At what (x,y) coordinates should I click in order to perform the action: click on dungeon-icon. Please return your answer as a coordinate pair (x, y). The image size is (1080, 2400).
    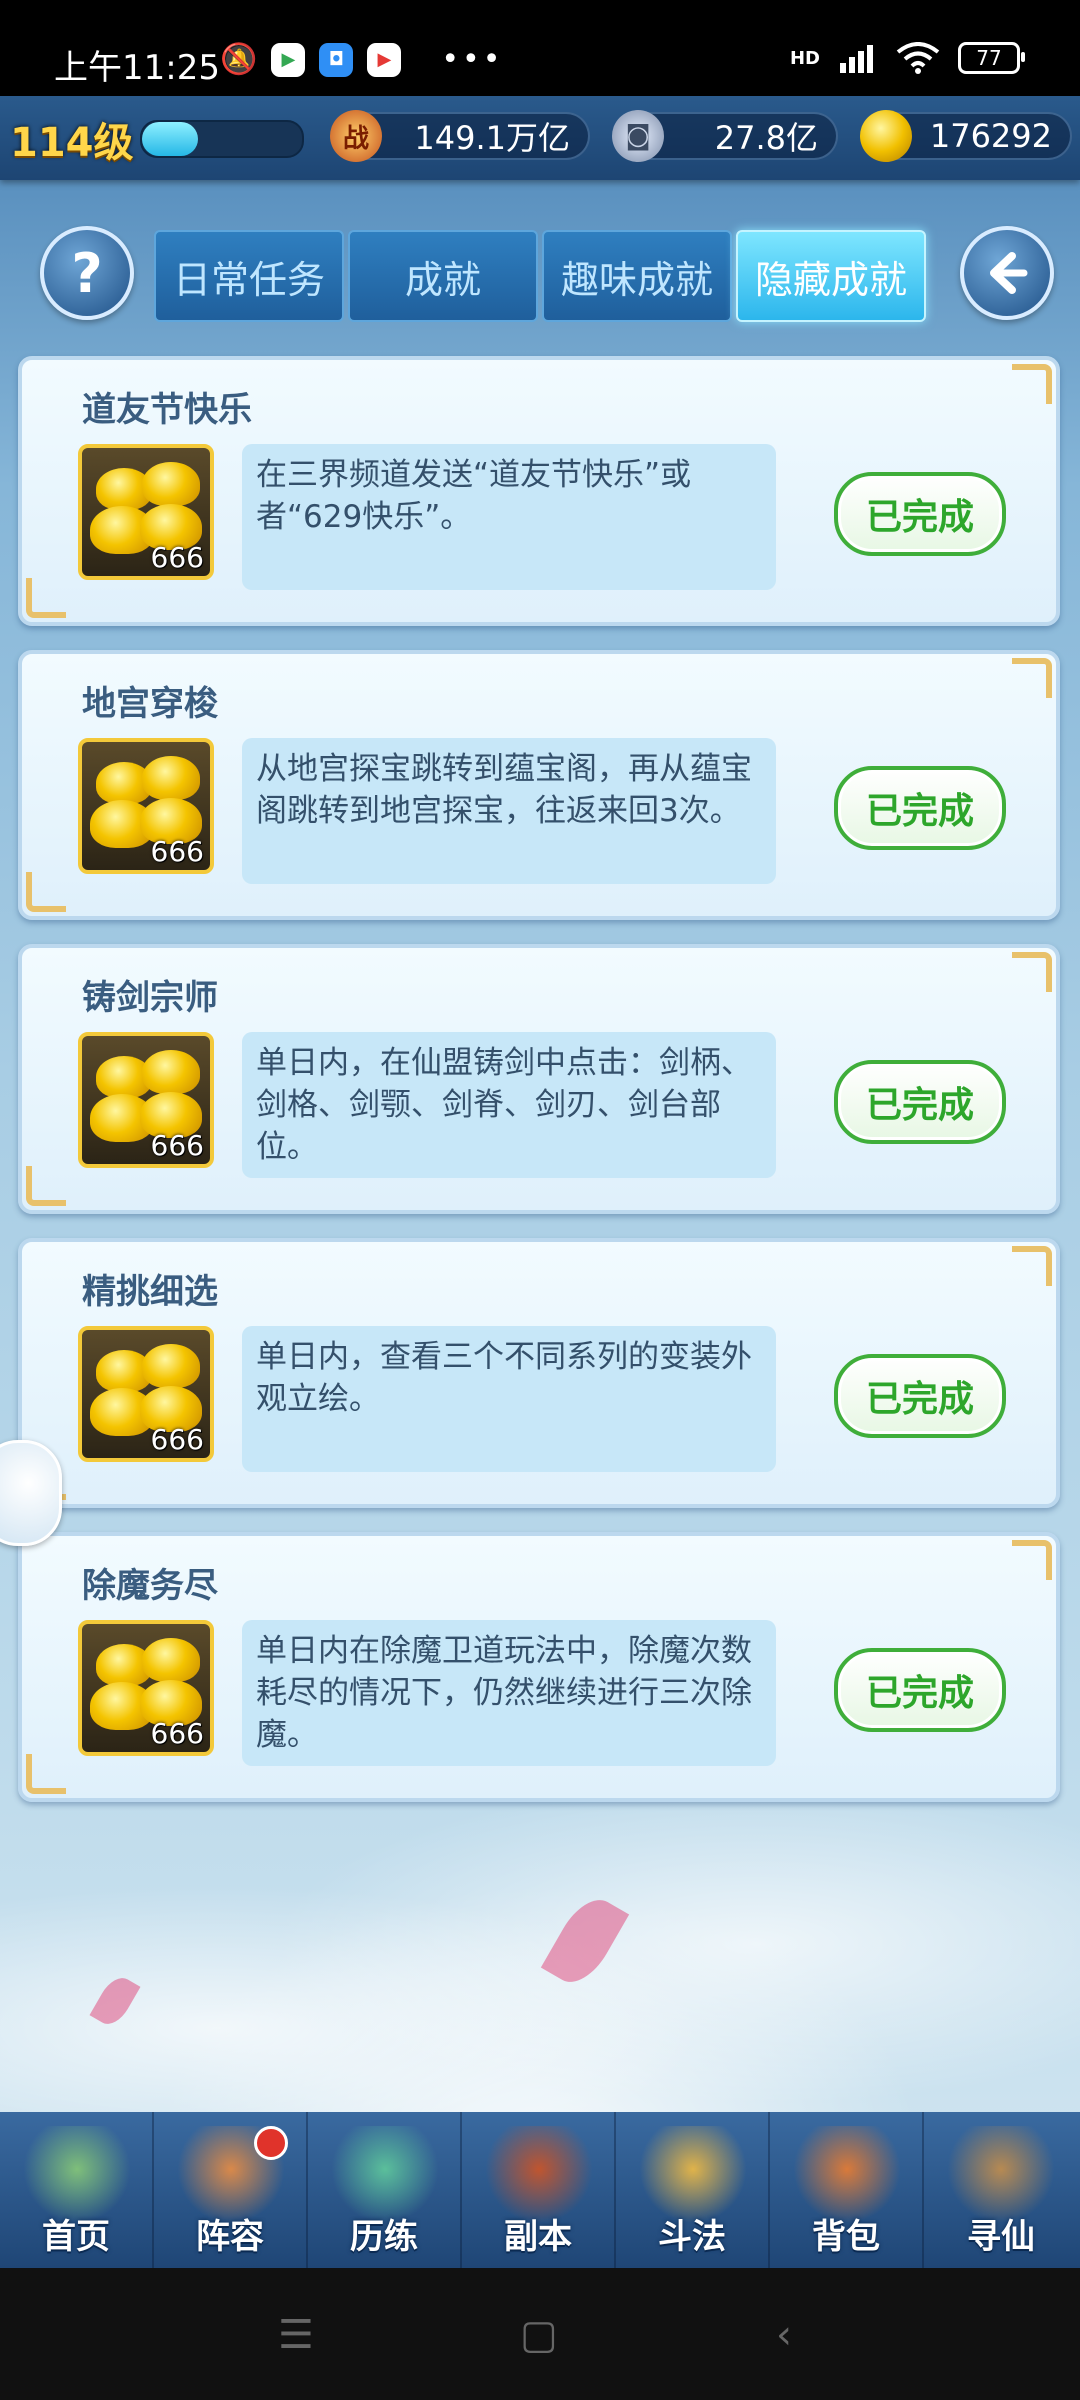
    Looking at the image, I should click on (539, 2174).